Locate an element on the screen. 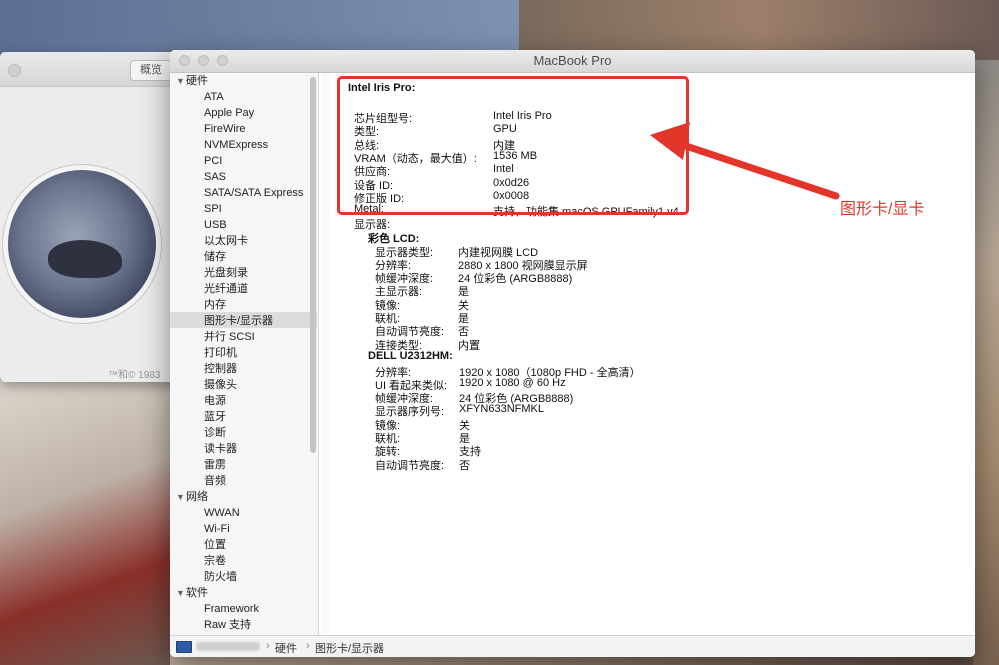 The height and width of the screenshot is (665, 999). gpu-prop-value: Intel Iris Pro is located at coordinates (522, 116).